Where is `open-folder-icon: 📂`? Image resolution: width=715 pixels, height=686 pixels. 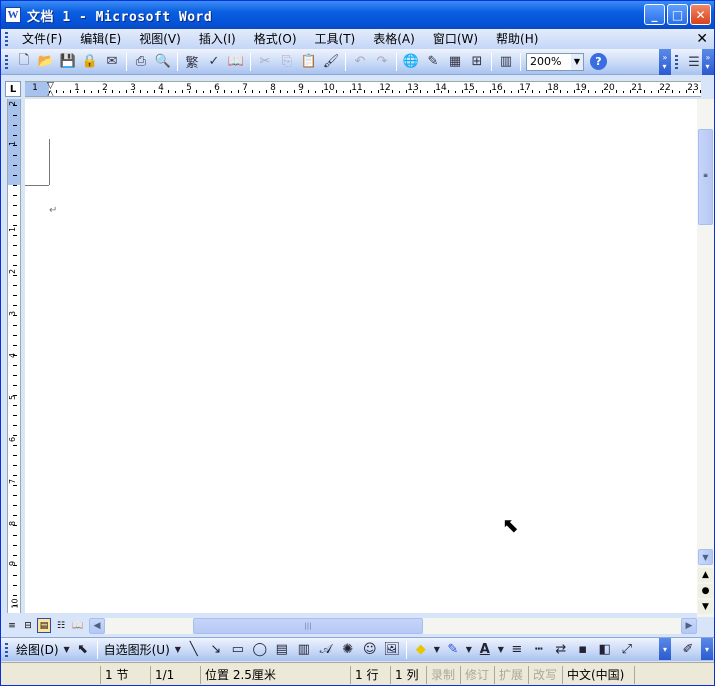 open-folder-icon: 📂 is located at coordinates (46, 62).